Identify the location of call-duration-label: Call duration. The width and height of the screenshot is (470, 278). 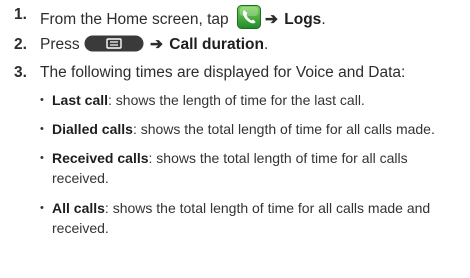
(216, 44).